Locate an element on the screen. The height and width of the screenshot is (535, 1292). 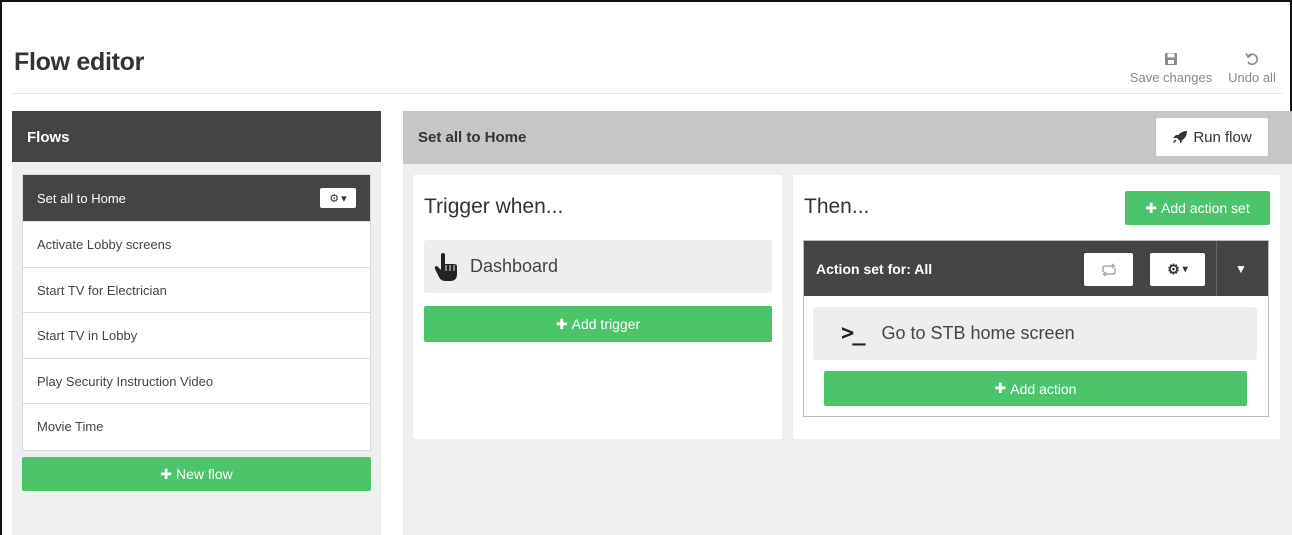
flow-name: Set all to Home is located at coordinates (472, 137).